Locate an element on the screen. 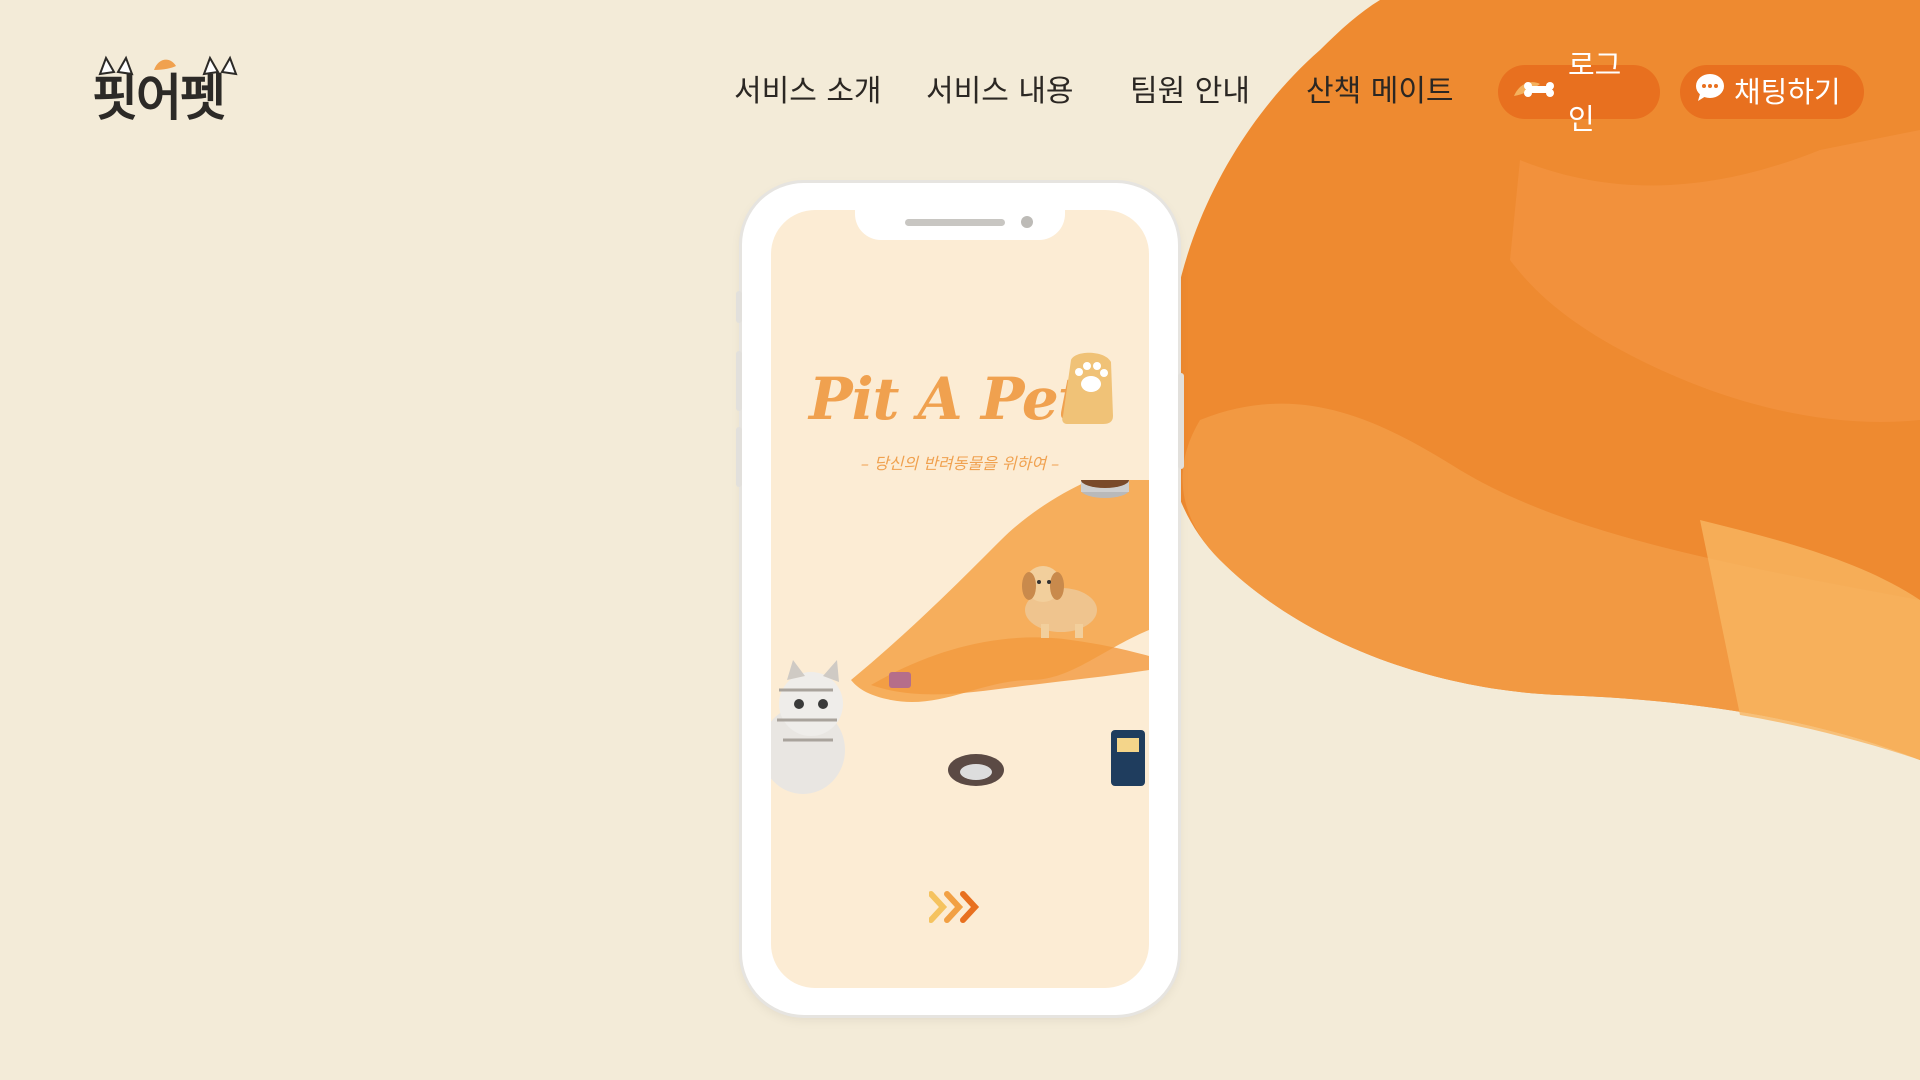  phone-volume-up is located at coordinates (739, 381).